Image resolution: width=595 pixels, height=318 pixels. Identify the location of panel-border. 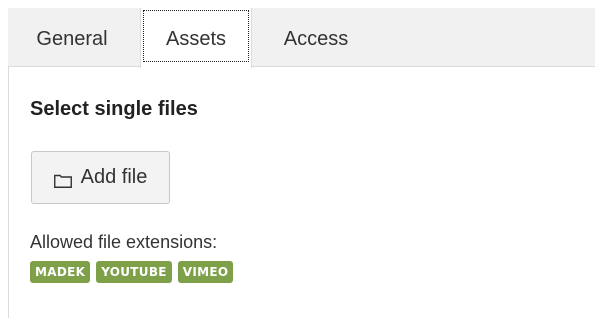
(8, 192).